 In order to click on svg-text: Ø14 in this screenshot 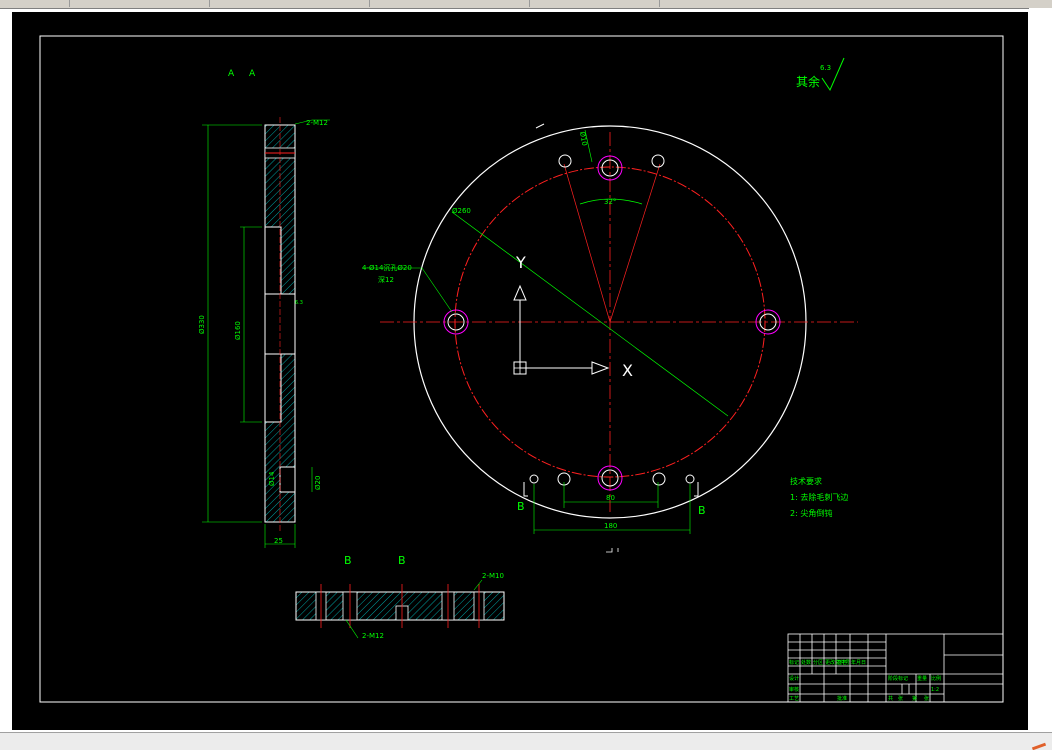, I will do `click(272, 478)`.